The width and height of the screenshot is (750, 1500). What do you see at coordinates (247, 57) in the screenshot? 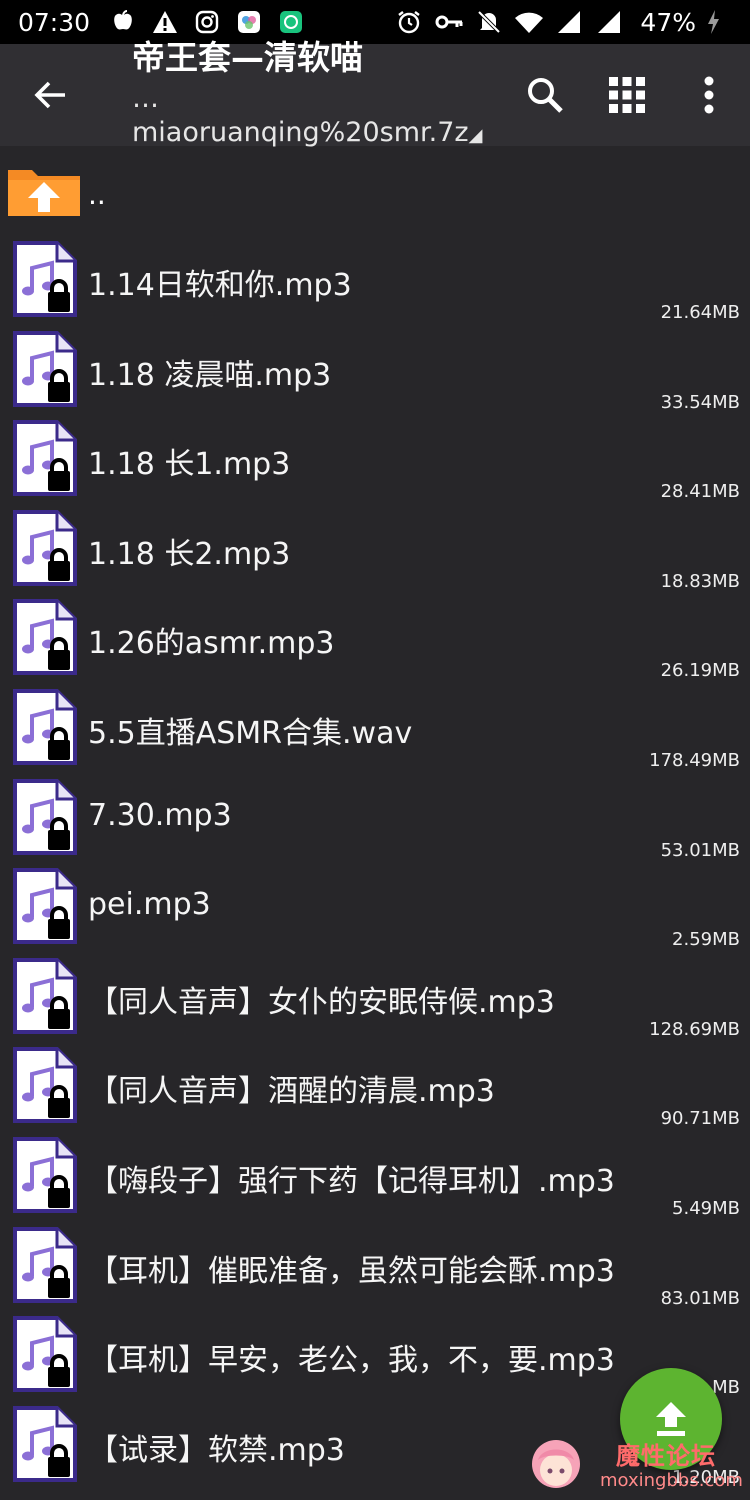
I see `archive-title: 帝王套—清软喵` at bounding box center [247, 57].